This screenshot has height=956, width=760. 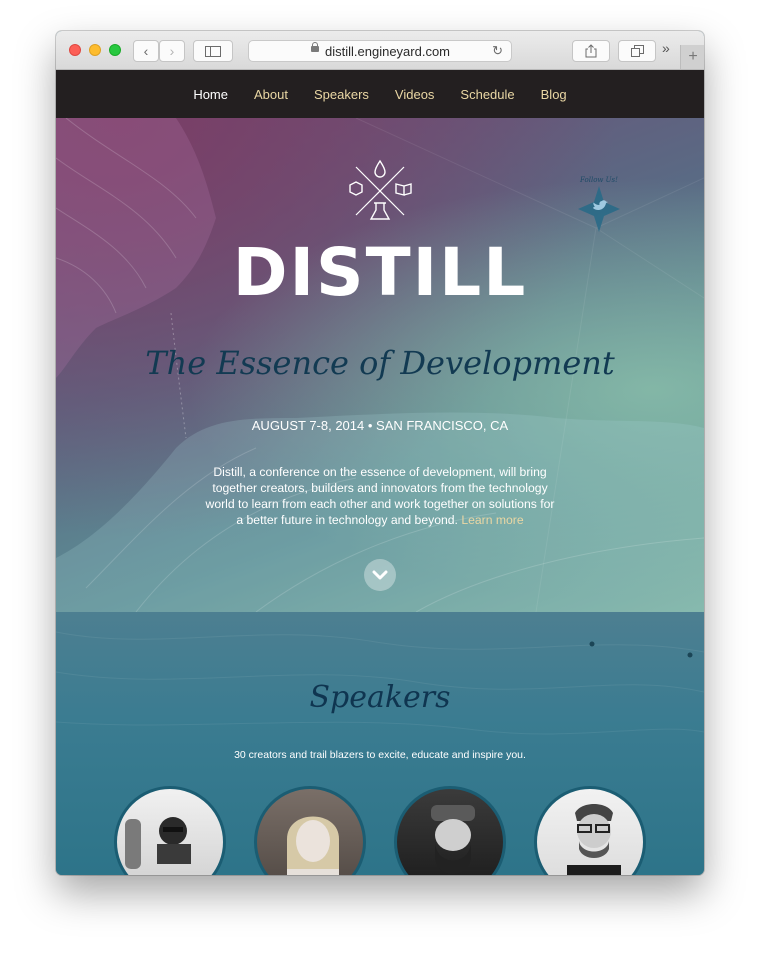 I want to click on twitter-badge-label: Follow Us!, so click(x=599, y=180).